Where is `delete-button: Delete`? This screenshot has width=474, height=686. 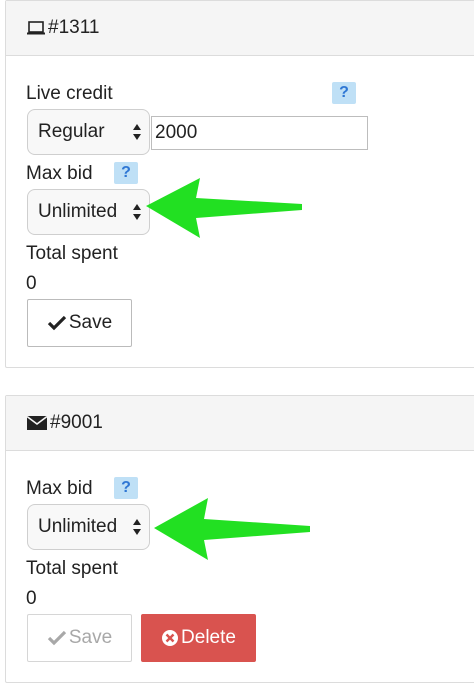
delete-button: Delete is located at coordinates (198, 638).